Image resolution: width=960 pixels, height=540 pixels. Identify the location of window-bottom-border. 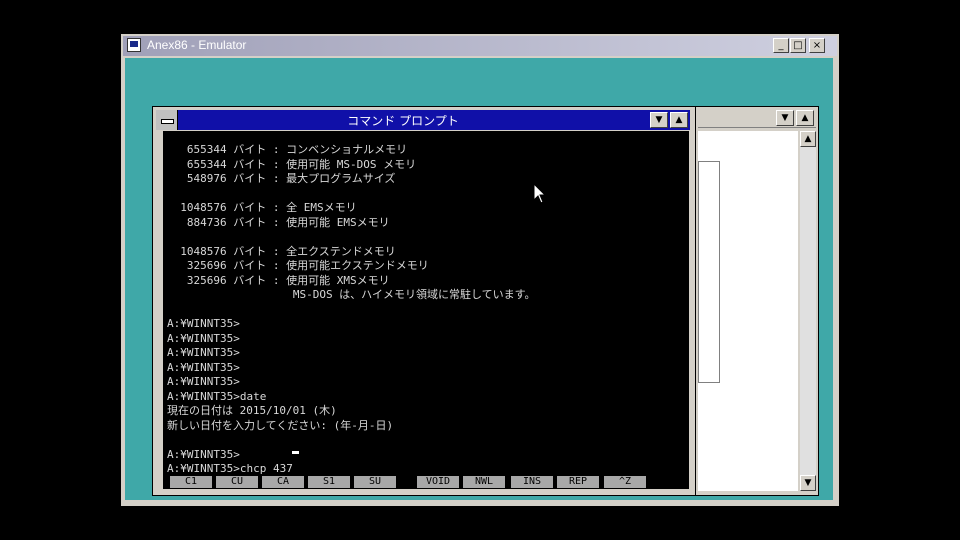
(423, 491).